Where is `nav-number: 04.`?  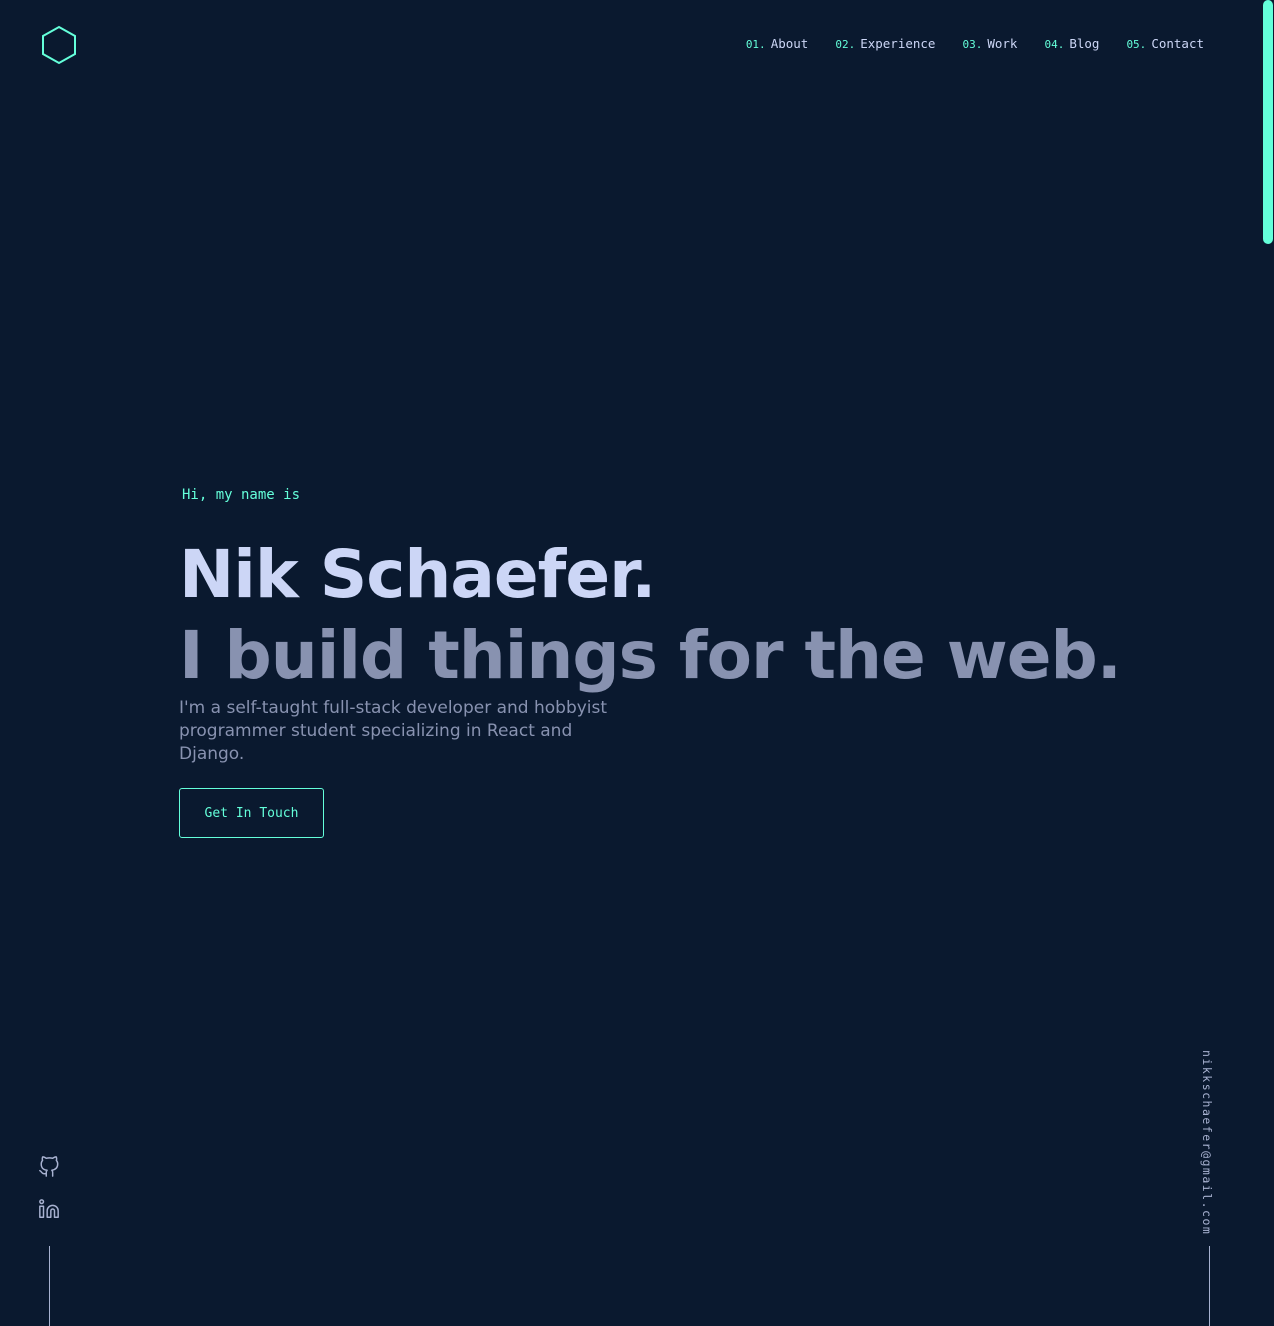
nav-number: 04. is located at coordinates (1054, 44).